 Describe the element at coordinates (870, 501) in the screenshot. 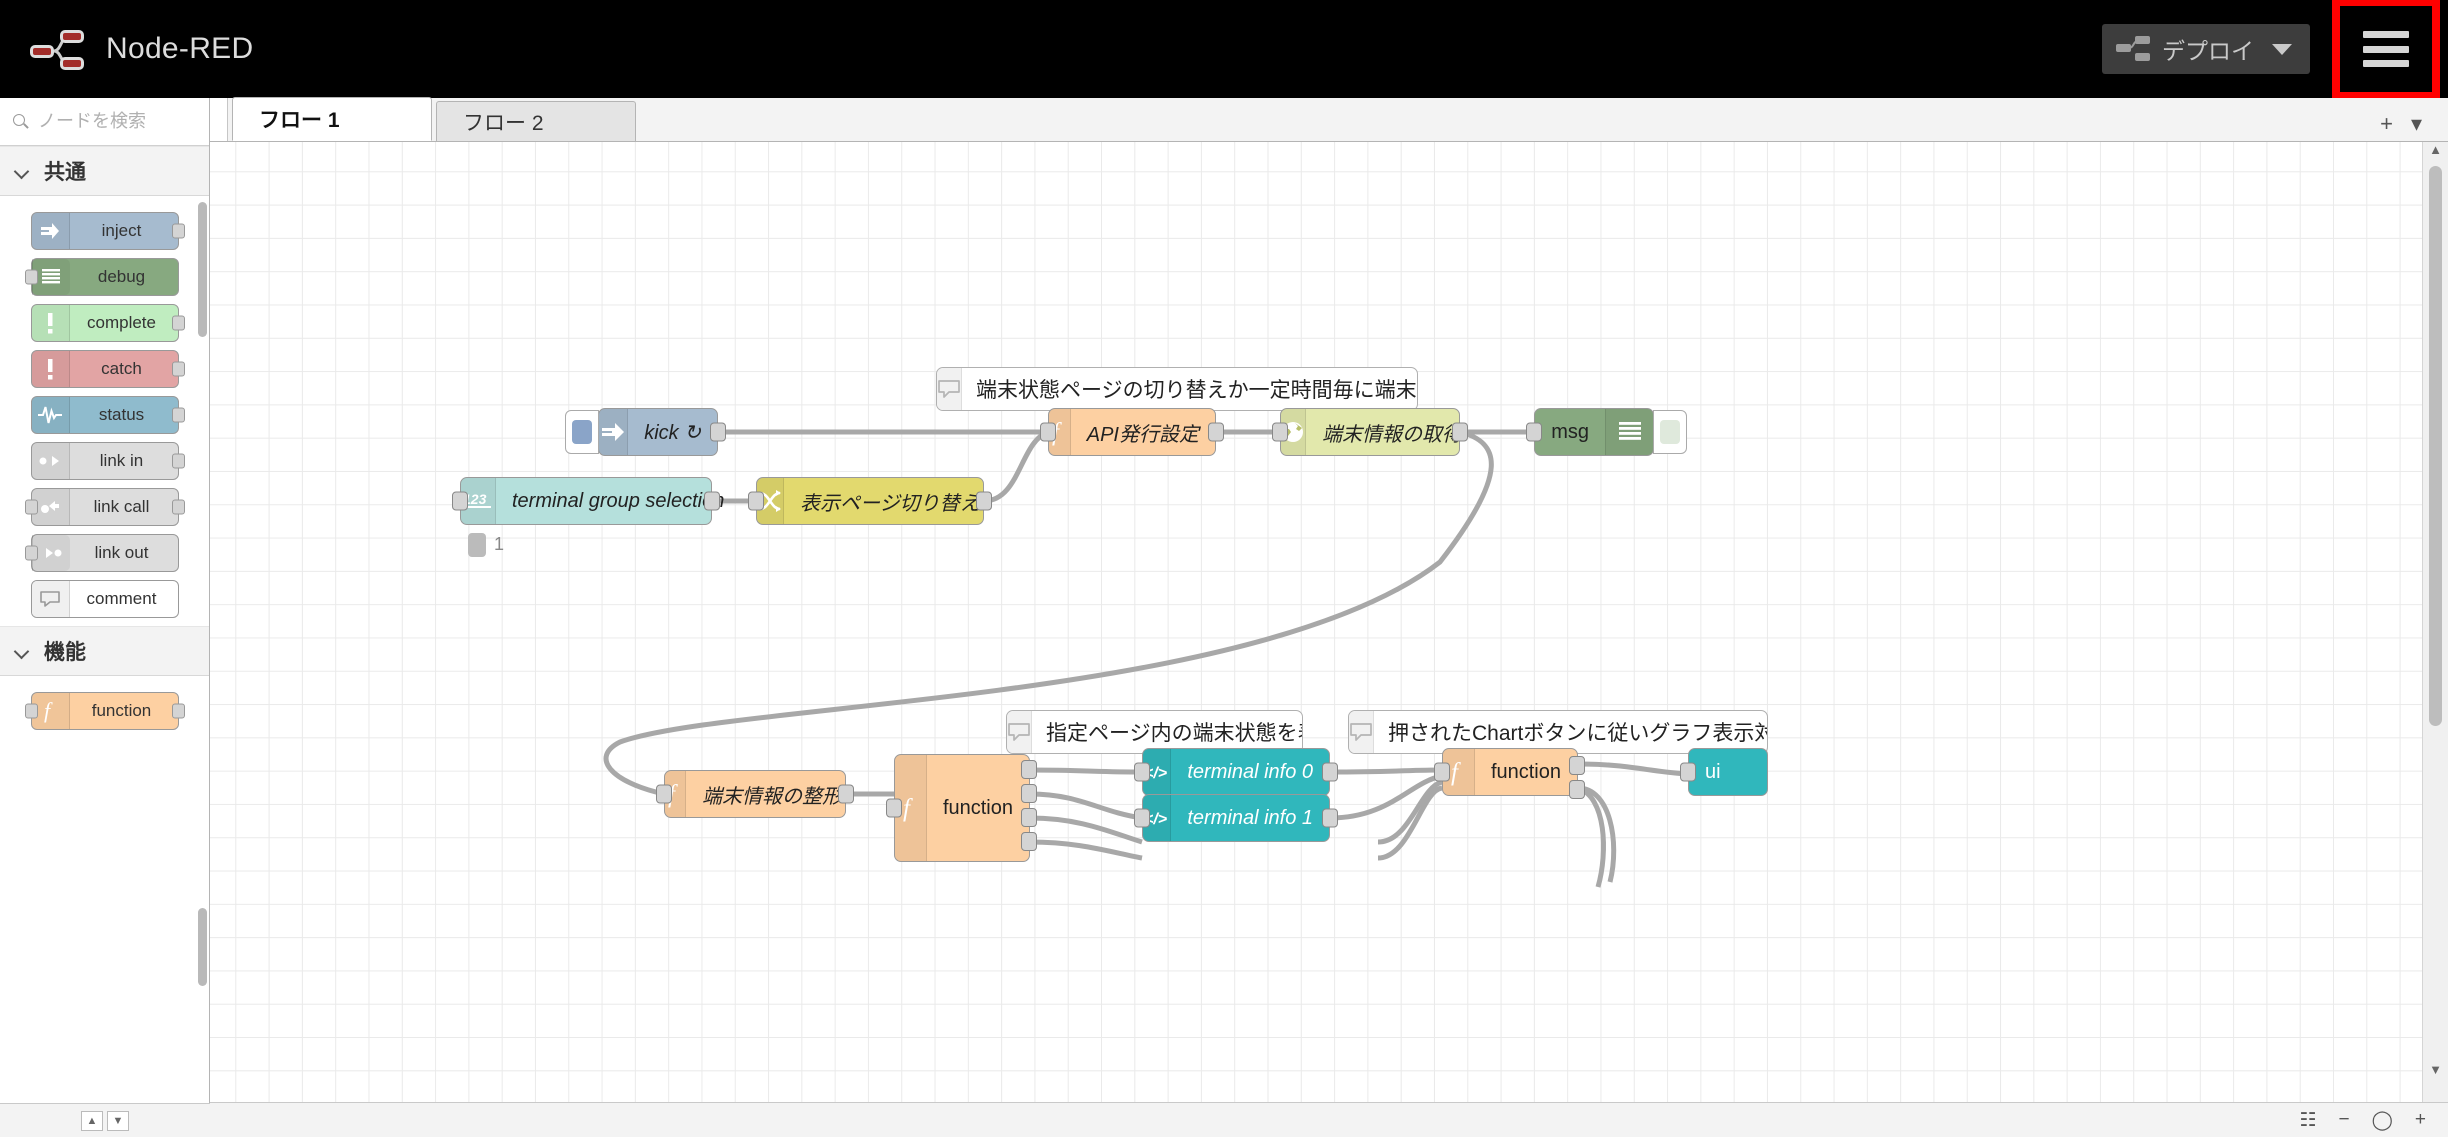

I see `flow-node-page-switch: 表示ページ切り替え` at that location.